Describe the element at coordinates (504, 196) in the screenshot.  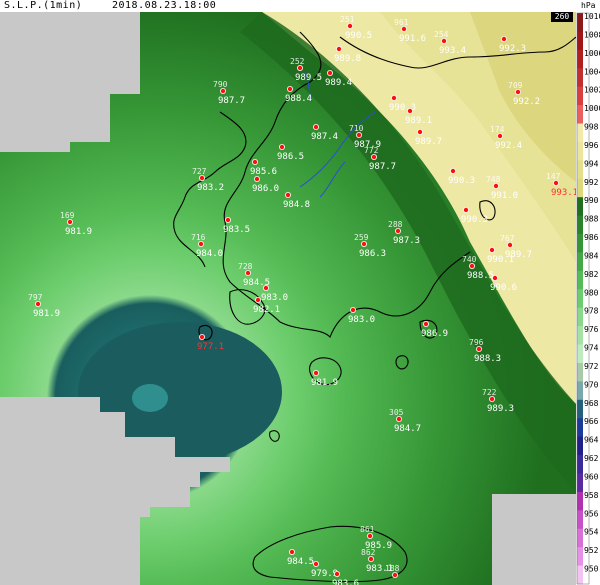
I see `station-pressure-value: 991.0` at that location.